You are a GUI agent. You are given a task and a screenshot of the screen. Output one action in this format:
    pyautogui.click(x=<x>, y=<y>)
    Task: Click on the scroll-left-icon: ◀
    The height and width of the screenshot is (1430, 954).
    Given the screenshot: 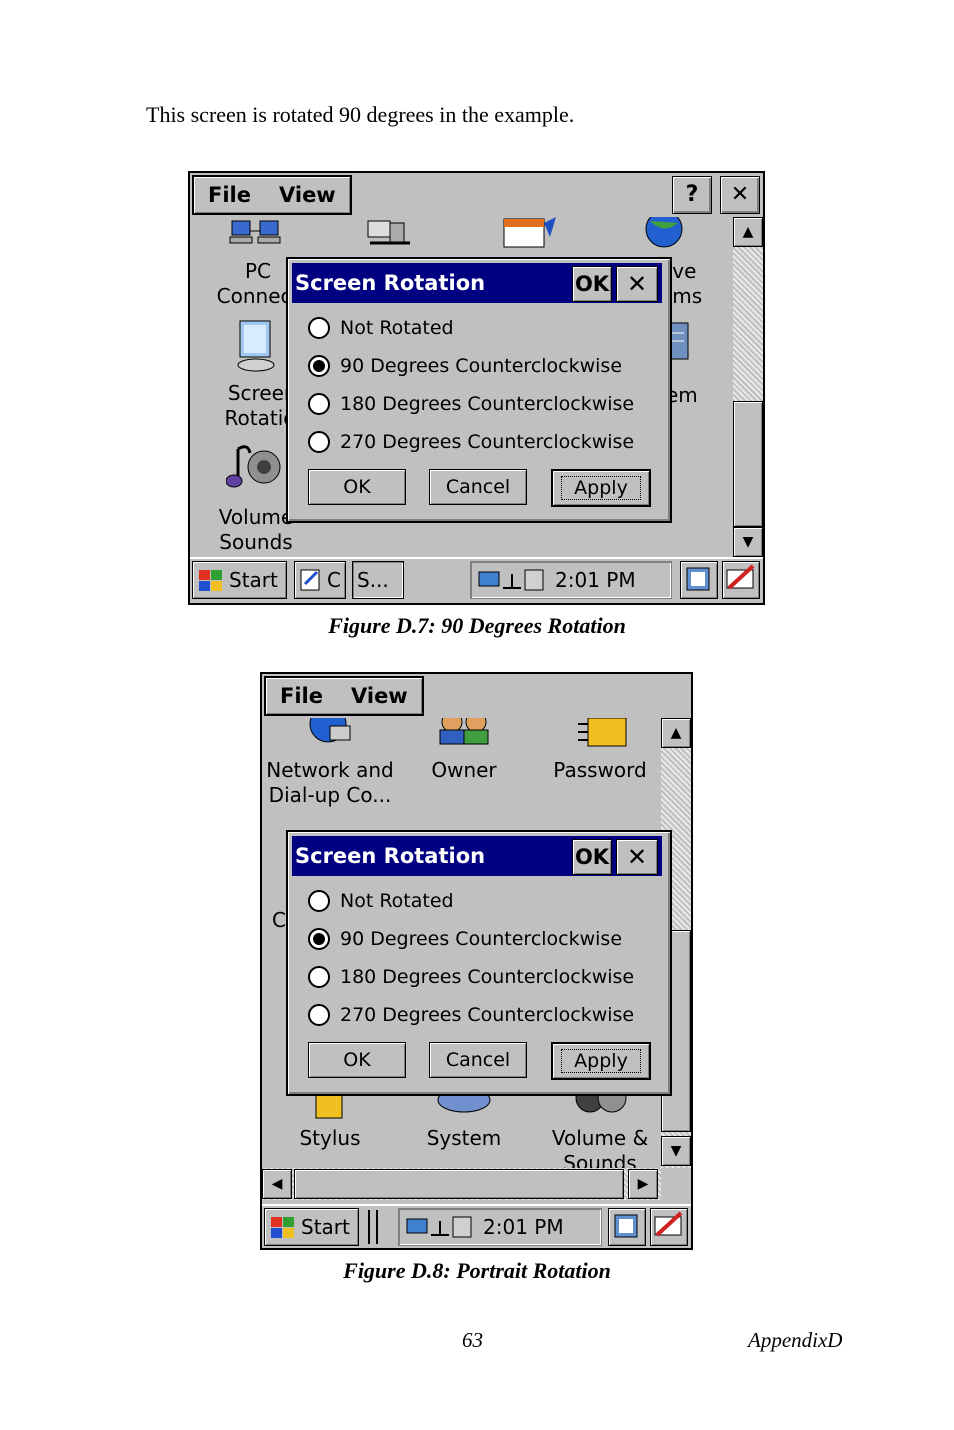 What is the action you would take?
    pyautogui.click(x=277, y=1184)
    